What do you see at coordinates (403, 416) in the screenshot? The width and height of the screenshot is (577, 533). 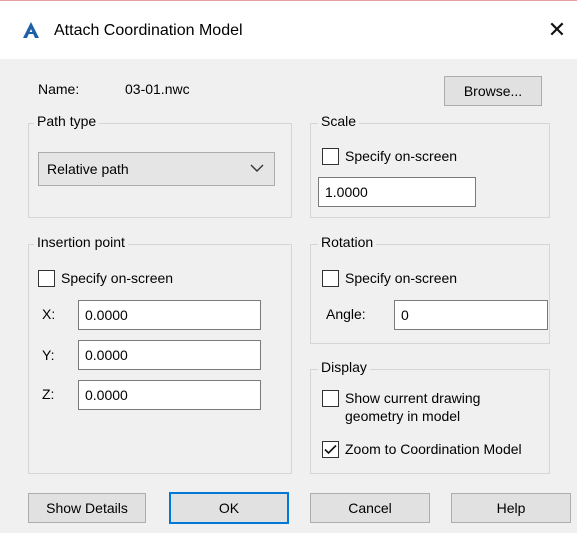 I see `show-geometry-label-line2: geometry in model` at bounding box center [403, 416].